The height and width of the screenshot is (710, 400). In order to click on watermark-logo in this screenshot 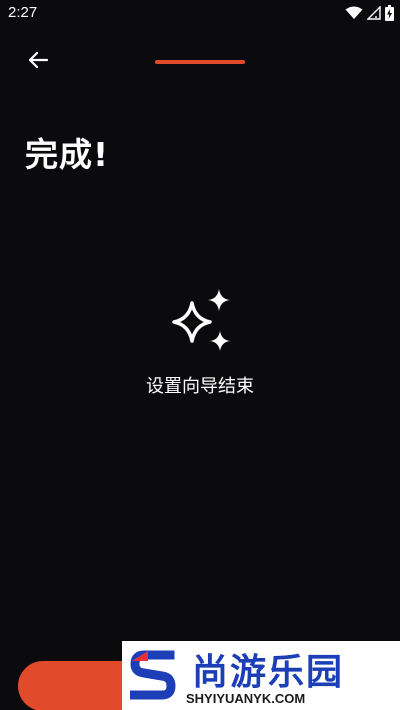, I will do `click(152, 676)`.